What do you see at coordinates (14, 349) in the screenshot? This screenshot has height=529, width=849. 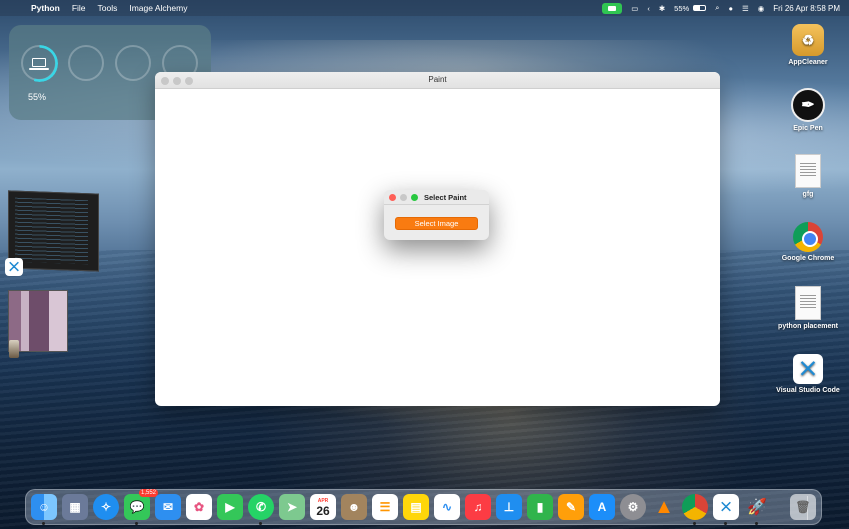 I see `pen-tool-icon` at bounding box center [14, 349].